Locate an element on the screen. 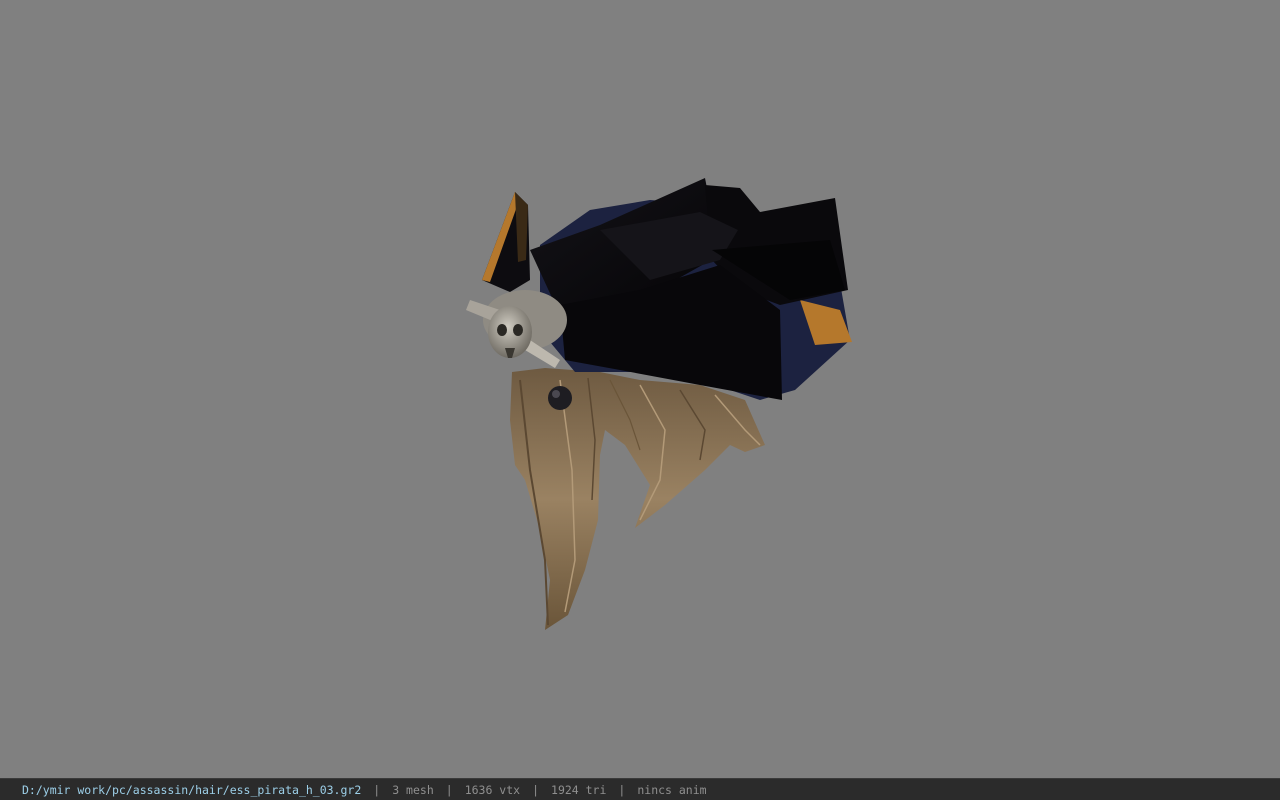 The height and width of the screenshot is (800, 1280). hat-mesh is located at coordinates (667, 289).